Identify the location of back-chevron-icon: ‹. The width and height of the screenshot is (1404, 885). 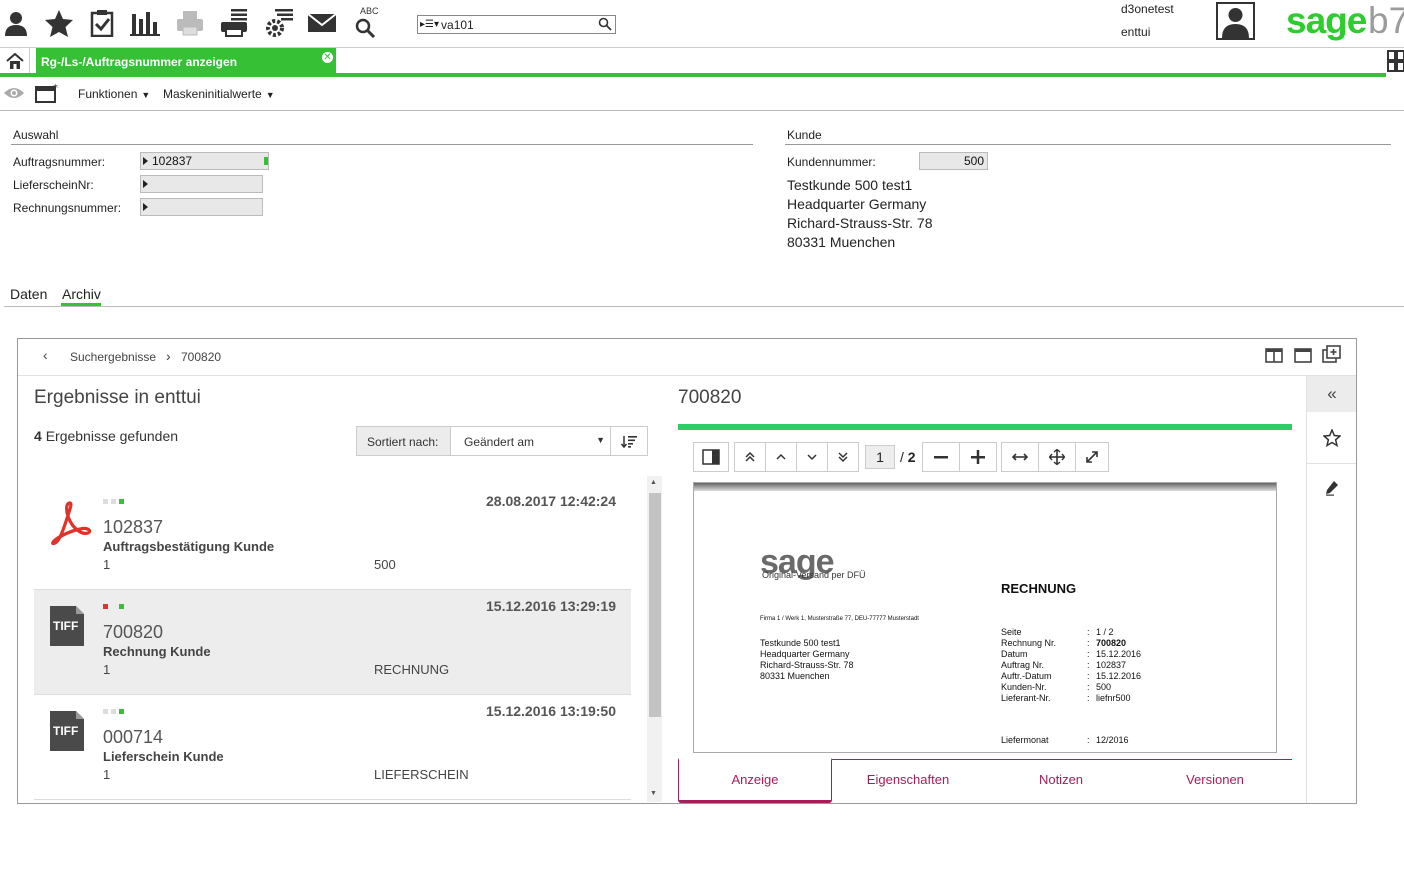
(45, 355).